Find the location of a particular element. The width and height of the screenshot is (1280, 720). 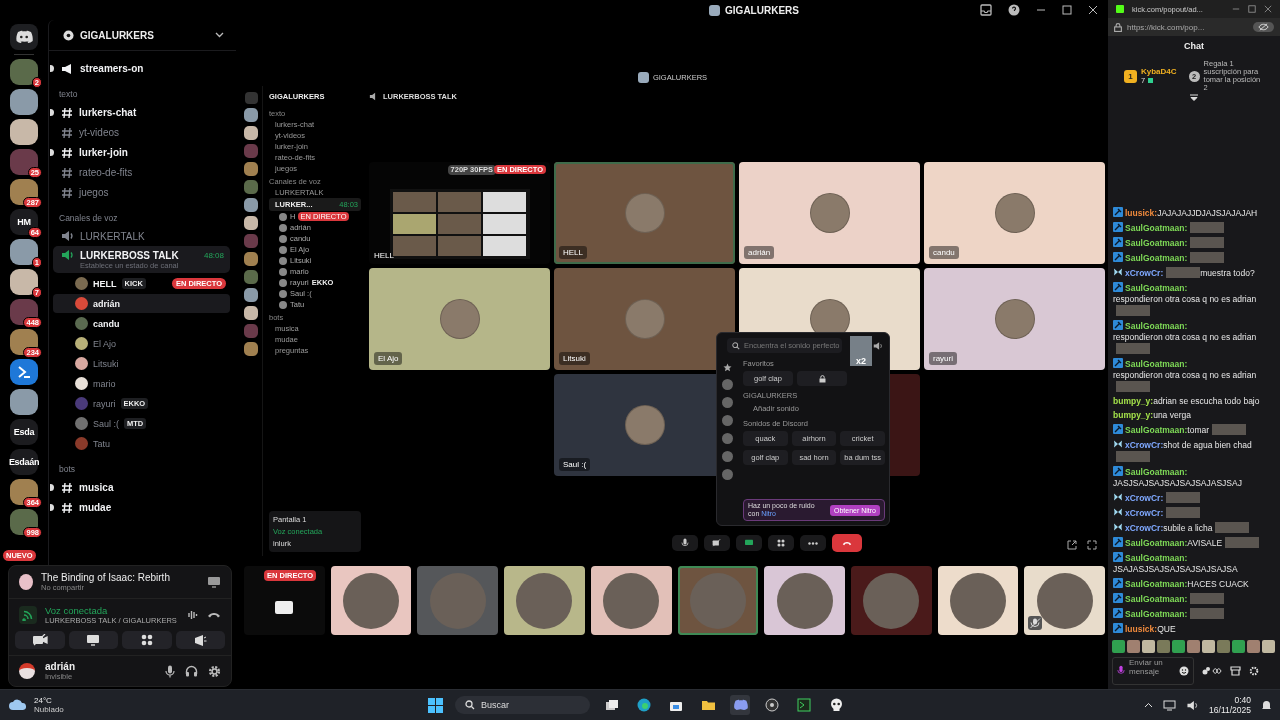

channel-item: musica is located at coordinates (141, 487).